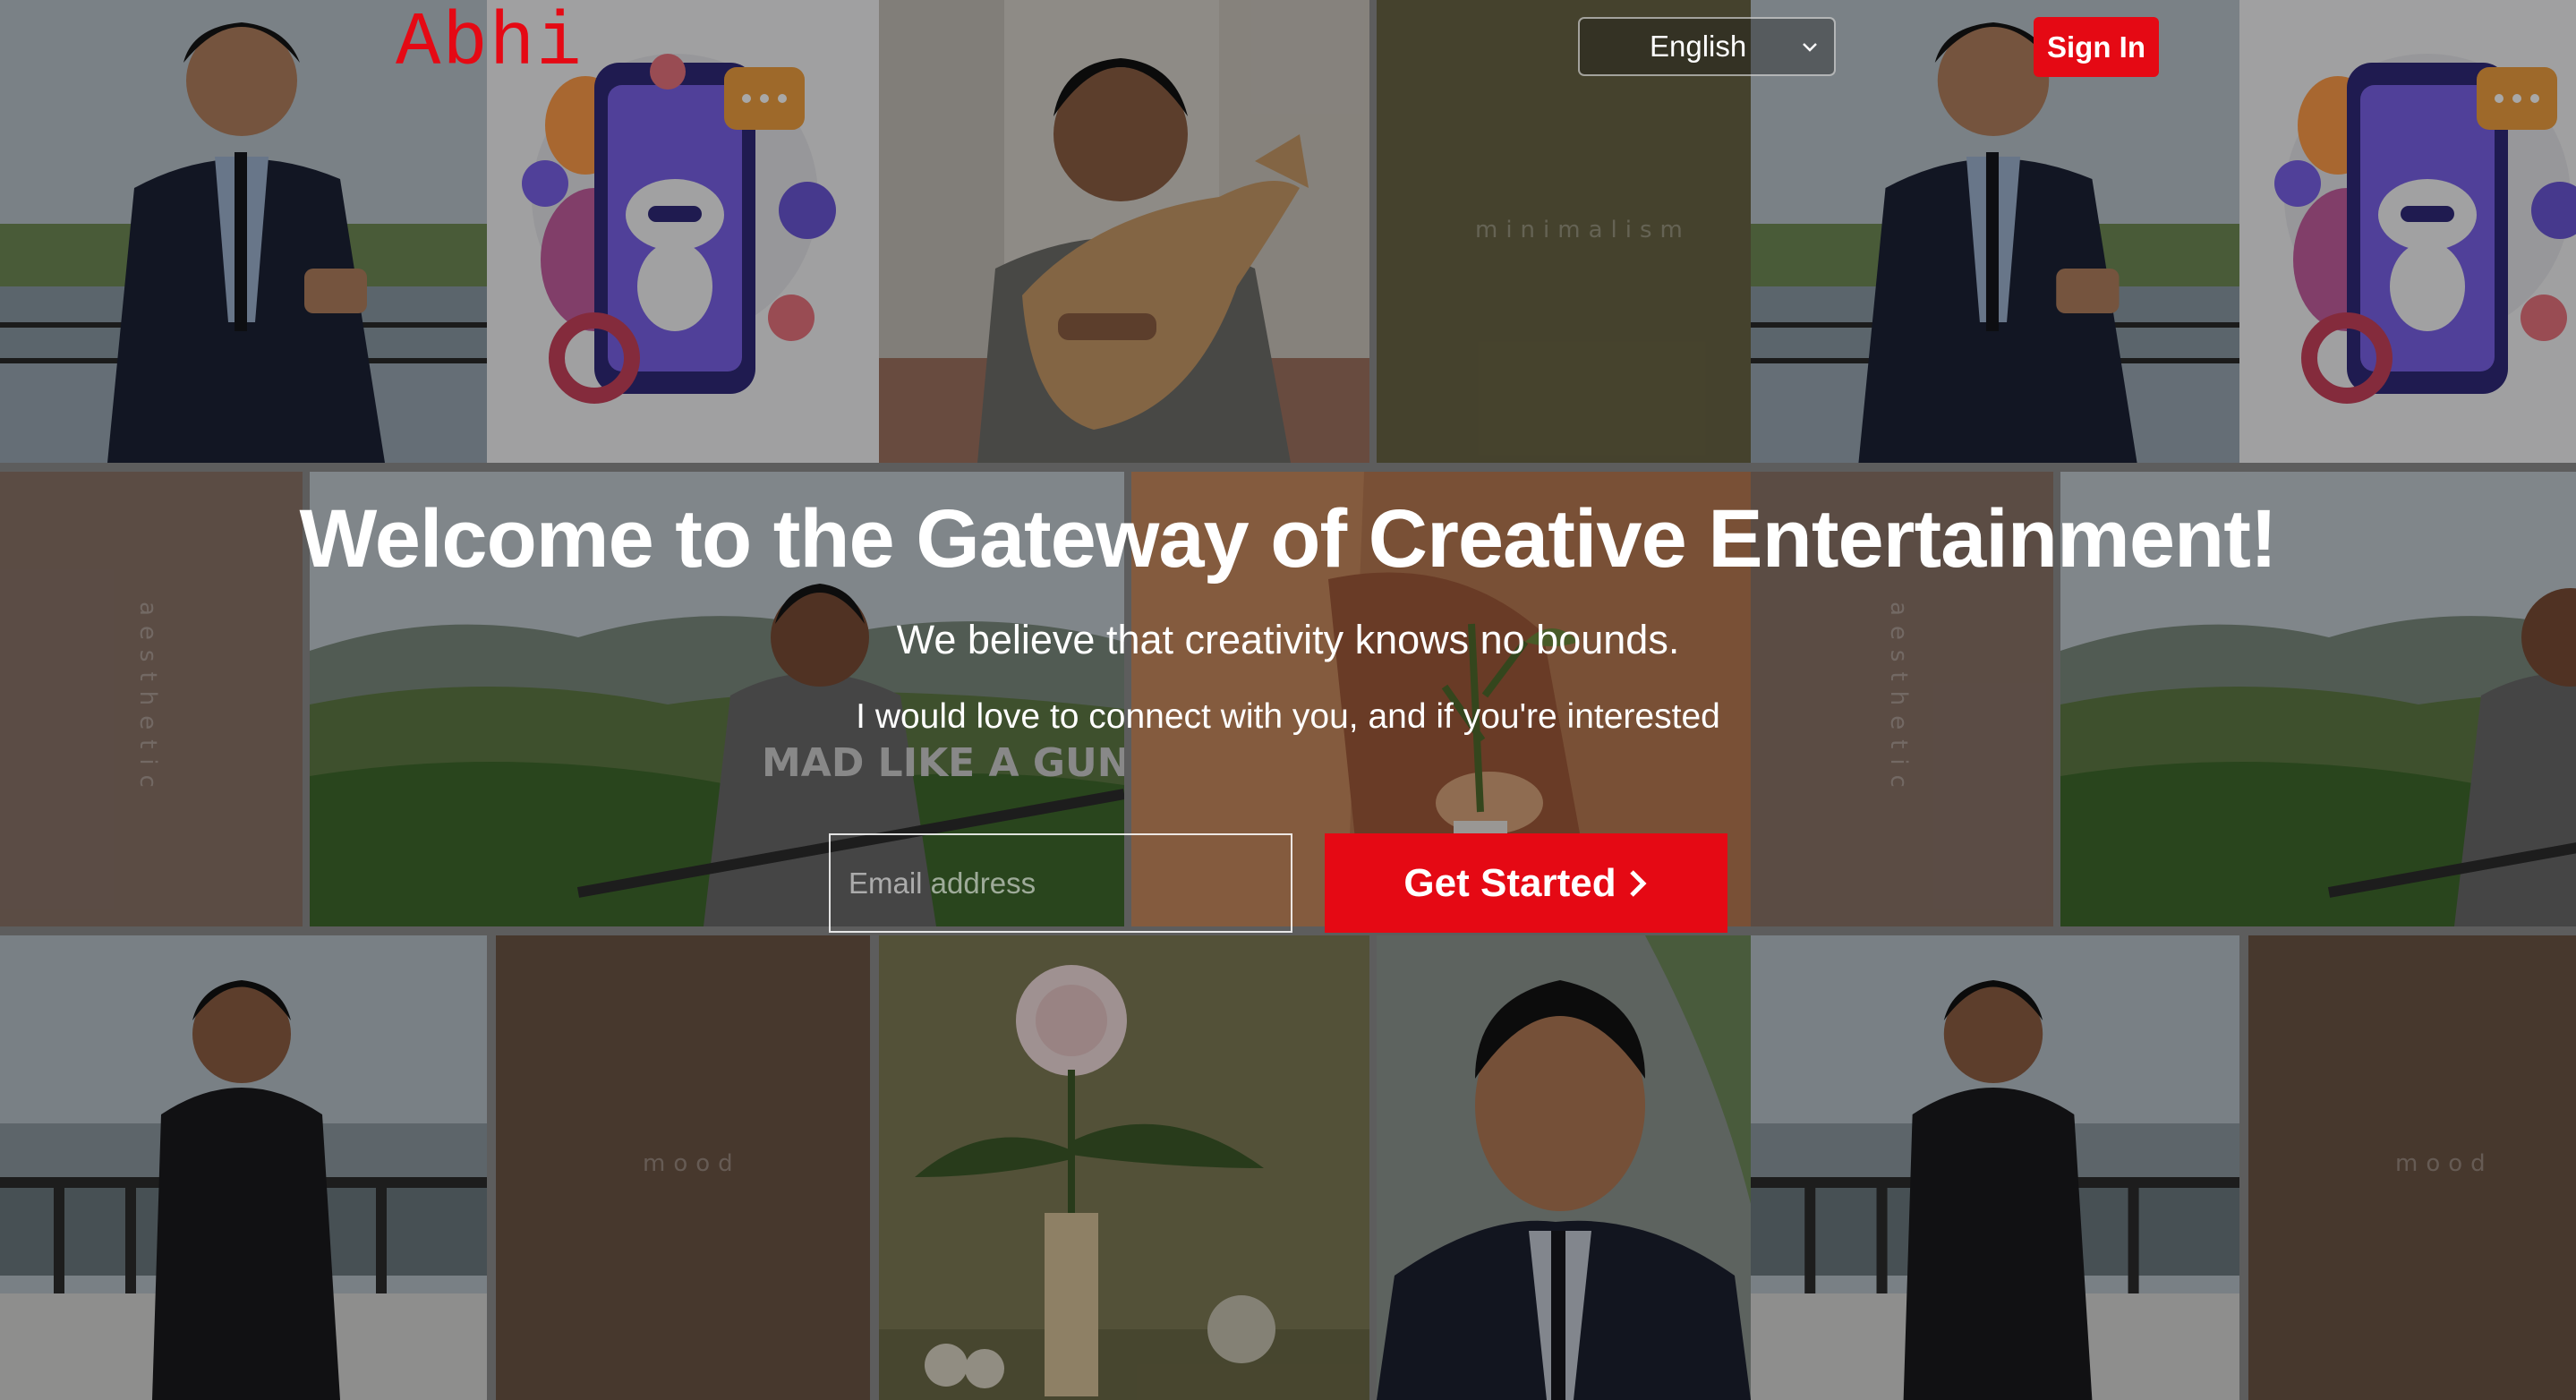  Describe the element at coordinates (1638, 883) in the screenshot. I see `chevron-right-icon` at that location.